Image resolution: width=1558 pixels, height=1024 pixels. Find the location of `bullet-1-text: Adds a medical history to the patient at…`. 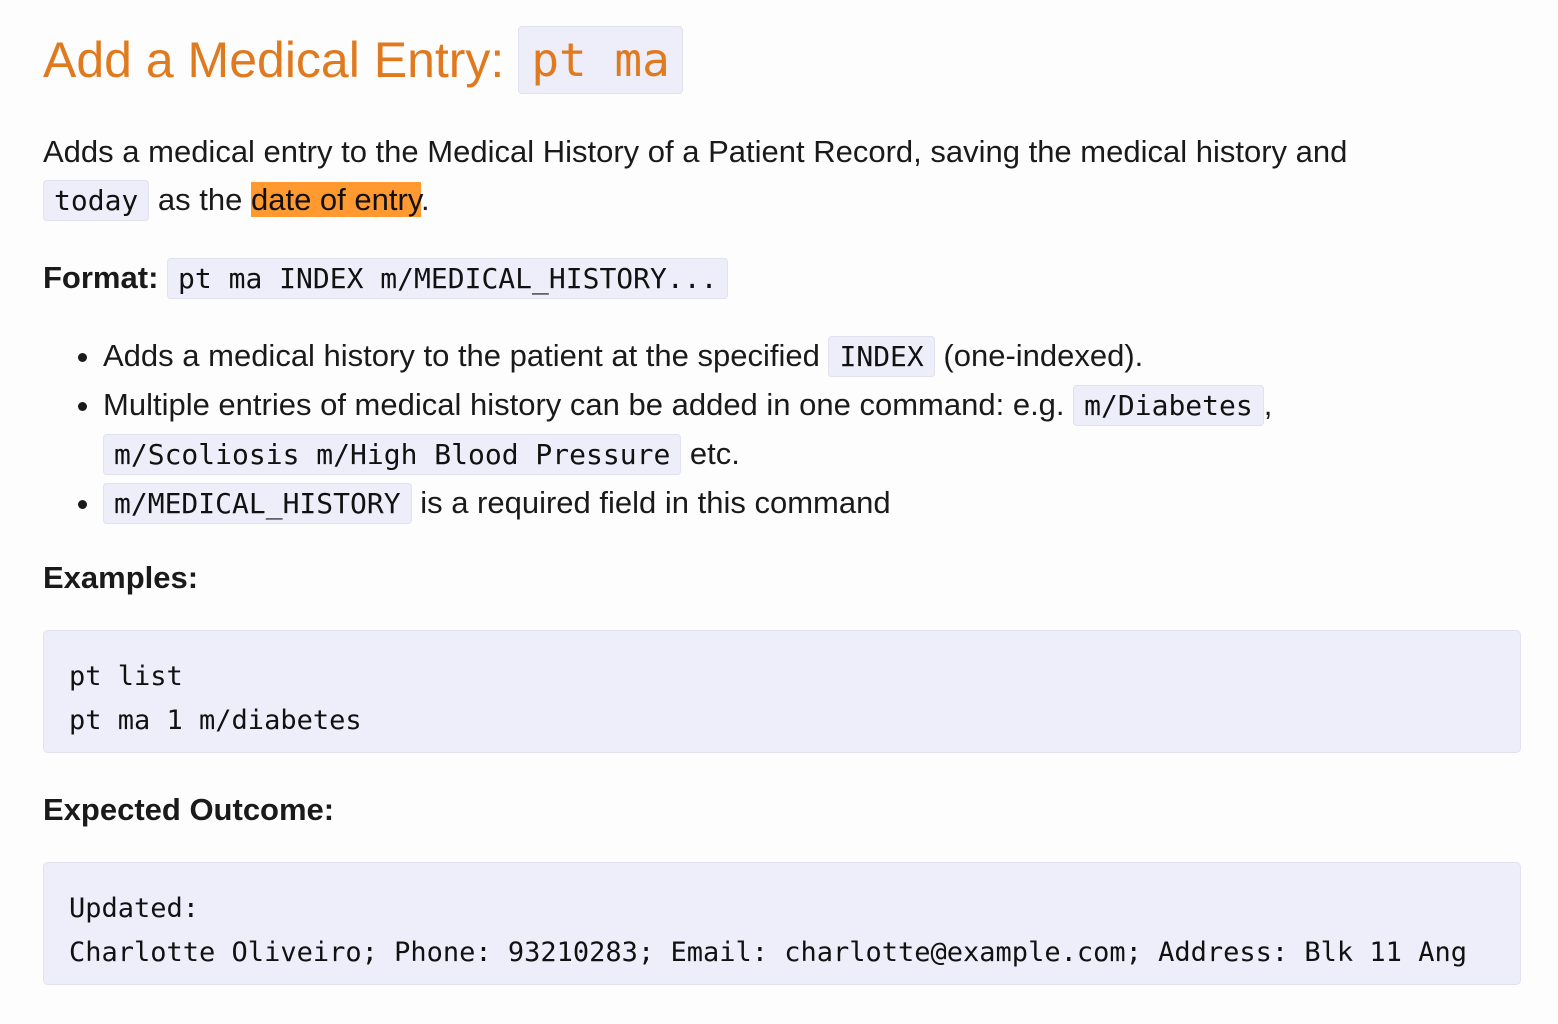

bullet-1-text: Adds a medical history to the patient at… is located at coordinates (466, 355).